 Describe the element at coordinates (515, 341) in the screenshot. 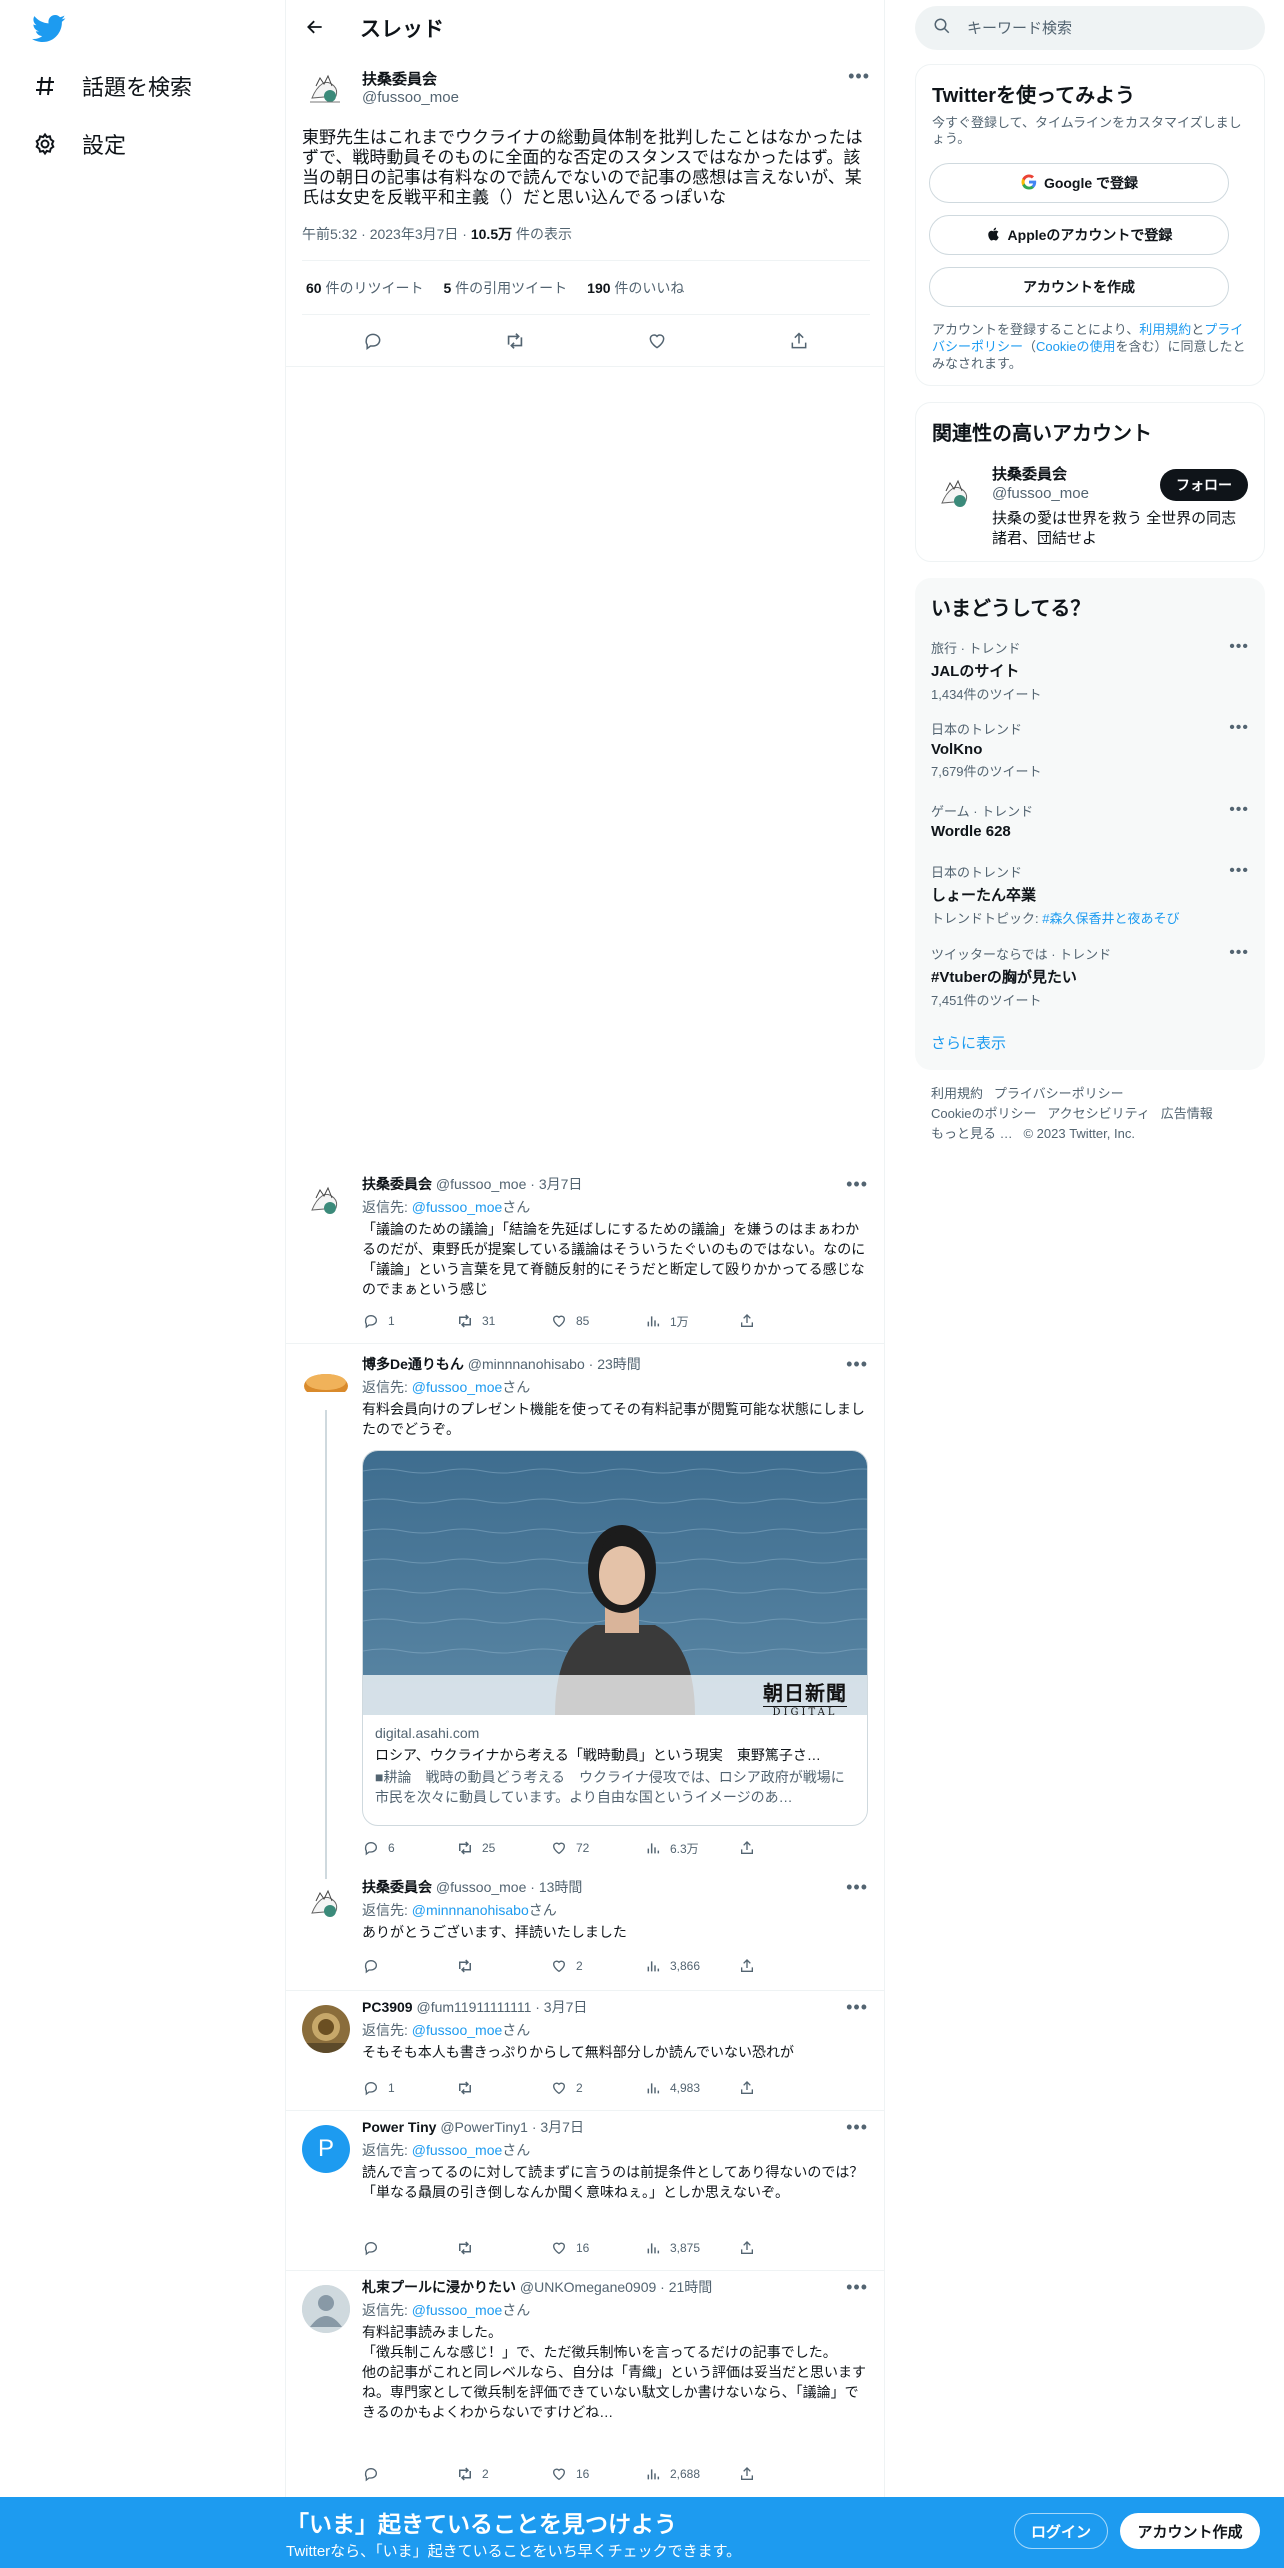

I see `retweet-icon` at that location.